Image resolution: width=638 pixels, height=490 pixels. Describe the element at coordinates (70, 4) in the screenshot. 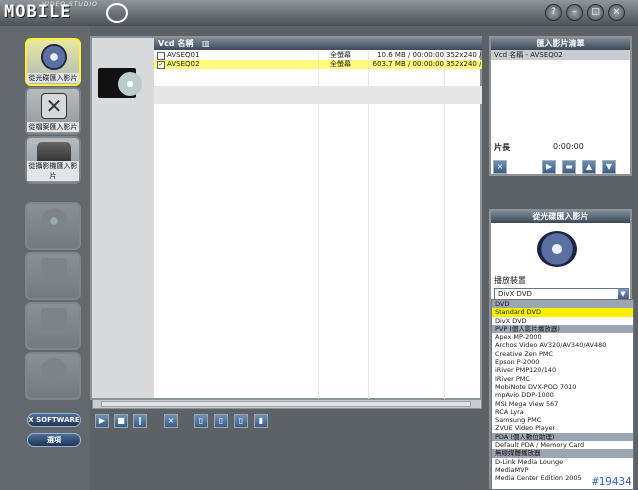

I see `app-logo-subtext: VIDEO STUDIO` at that location.